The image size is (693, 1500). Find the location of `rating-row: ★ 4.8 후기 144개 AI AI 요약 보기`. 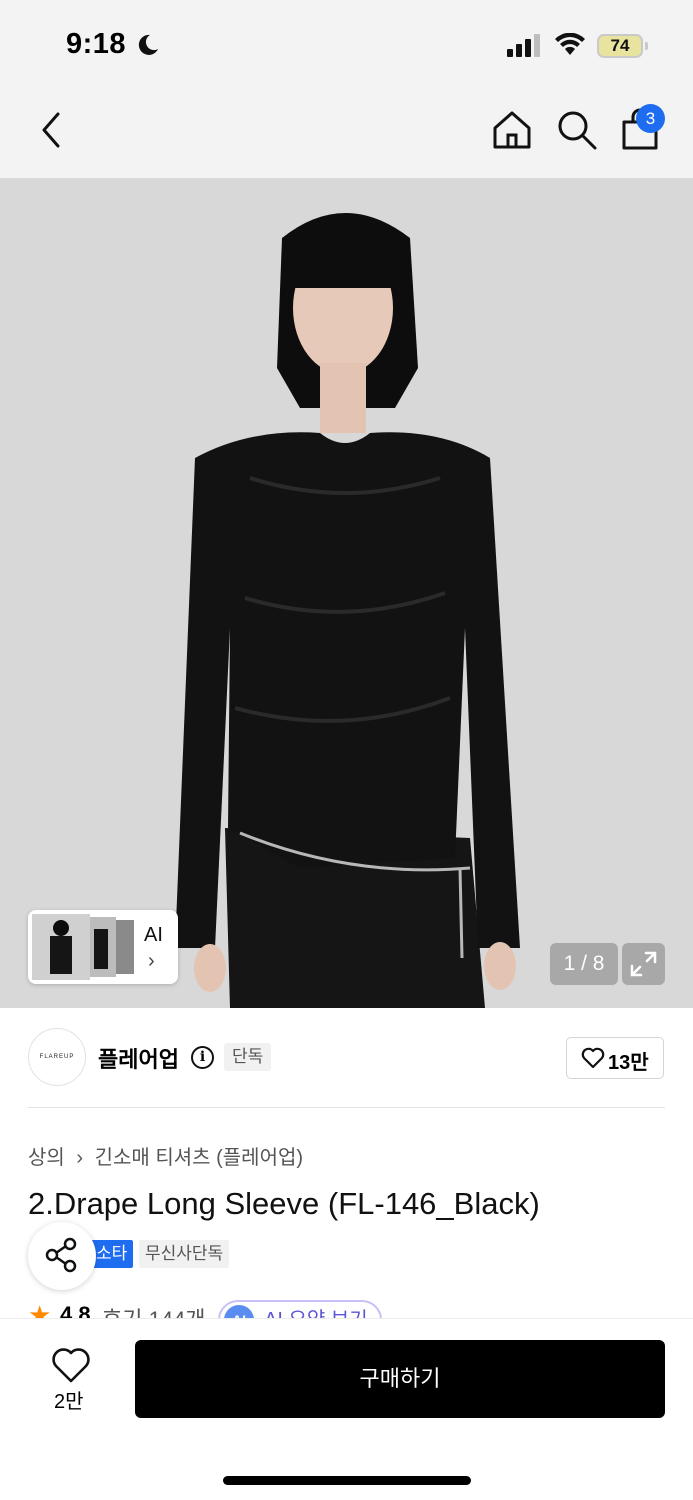

rating-row: ★ 4.8 후기 144개 AI AI 요약 보기 is located at coordinates (228, 1309).